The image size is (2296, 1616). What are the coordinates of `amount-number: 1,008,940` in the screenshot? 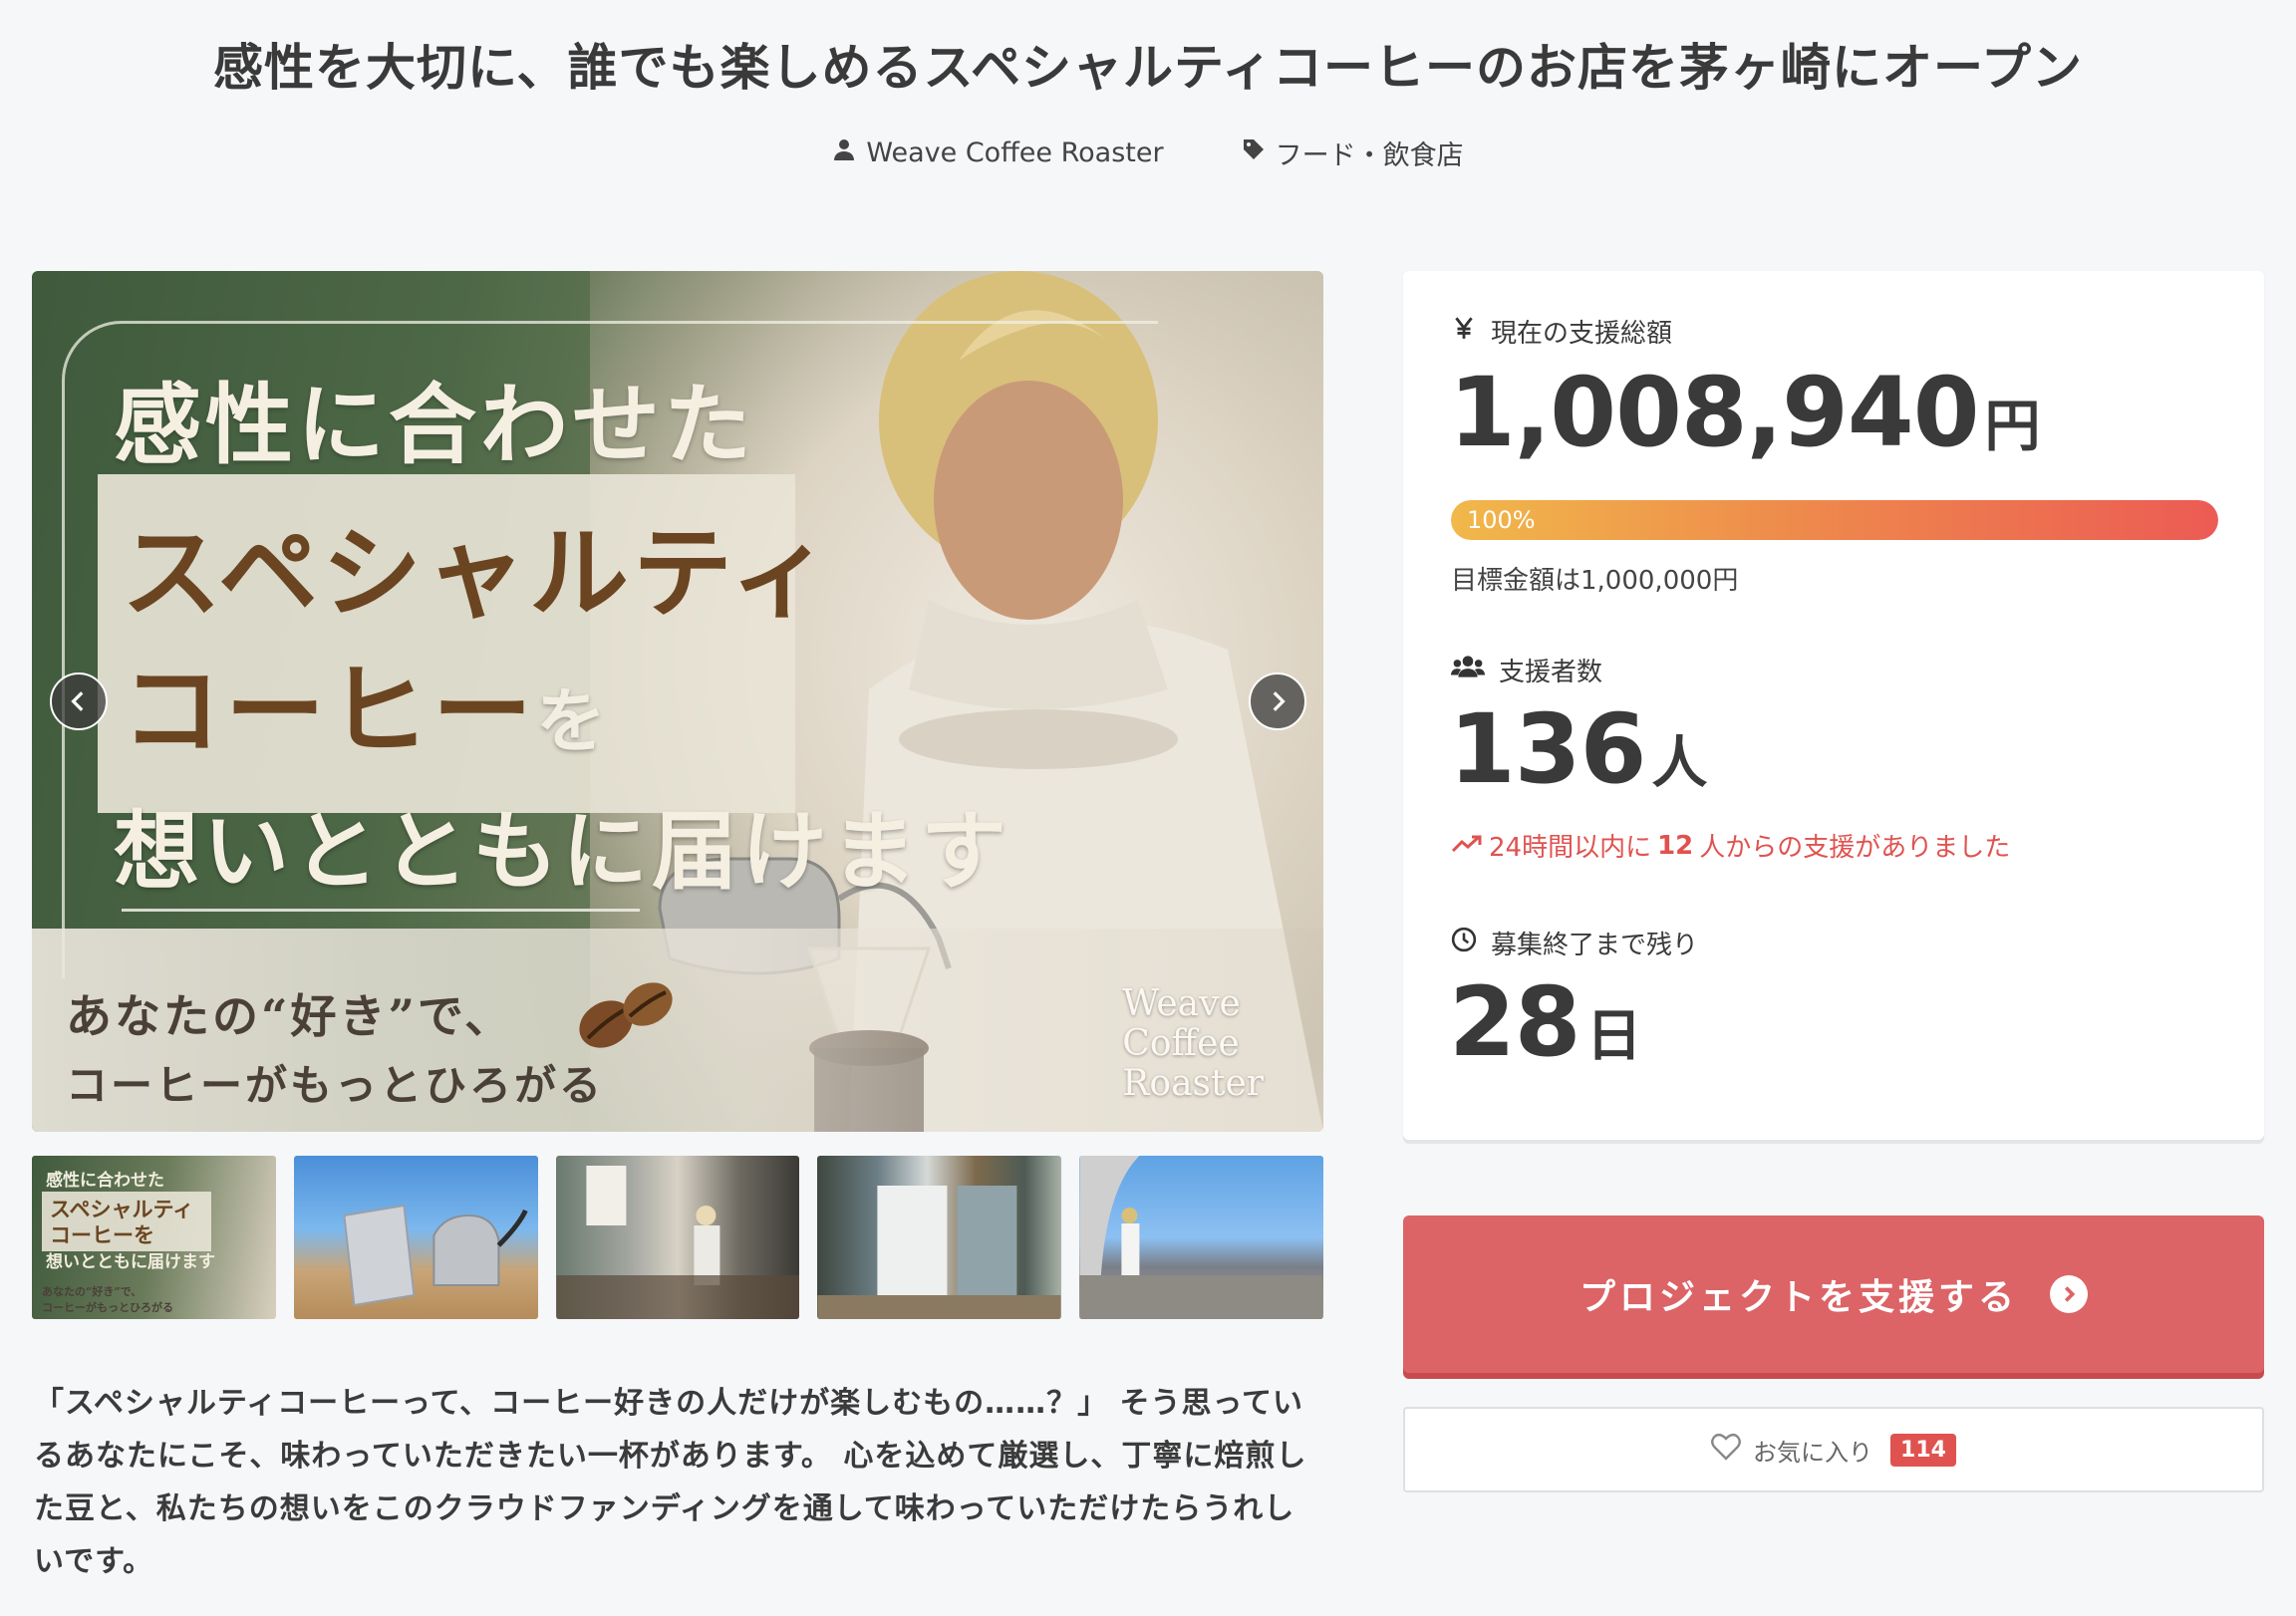 It's located at (1714, 412).